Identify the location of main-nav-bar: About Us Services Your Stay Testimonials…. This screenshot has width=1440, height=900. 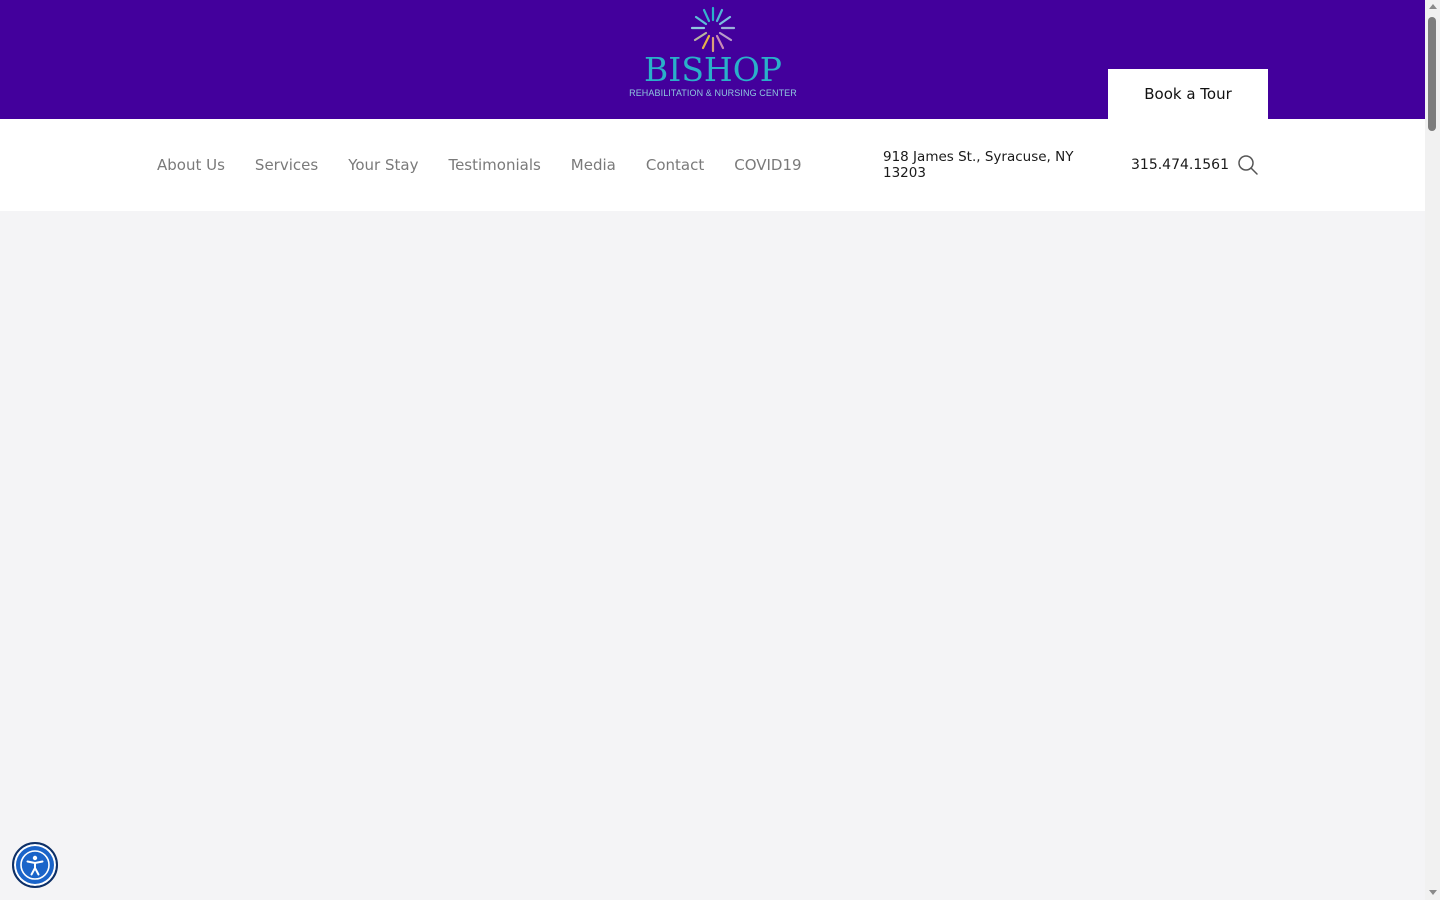
(712, 165).